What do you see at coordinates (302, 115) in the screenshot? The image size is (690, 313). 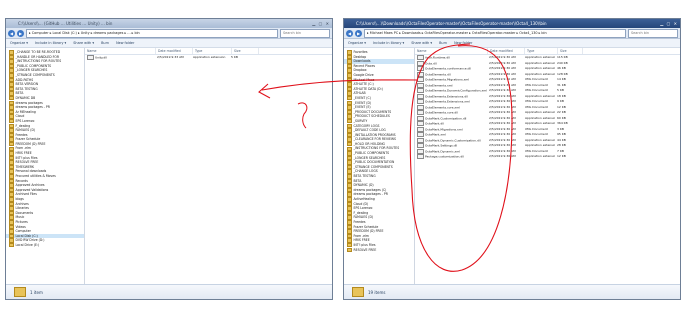 I see `hand-drawn-squiggle` at bounding box center [302, 115].